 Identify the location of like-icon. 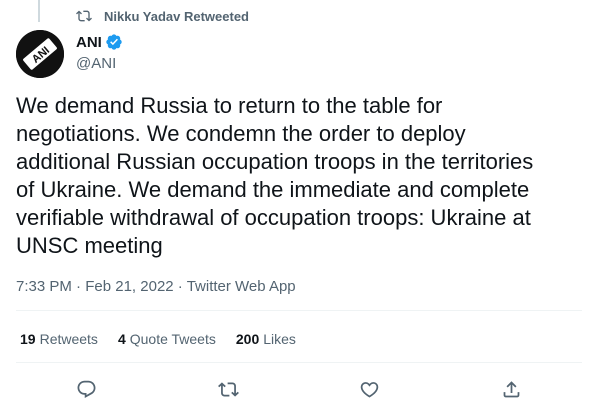
(369, 389).